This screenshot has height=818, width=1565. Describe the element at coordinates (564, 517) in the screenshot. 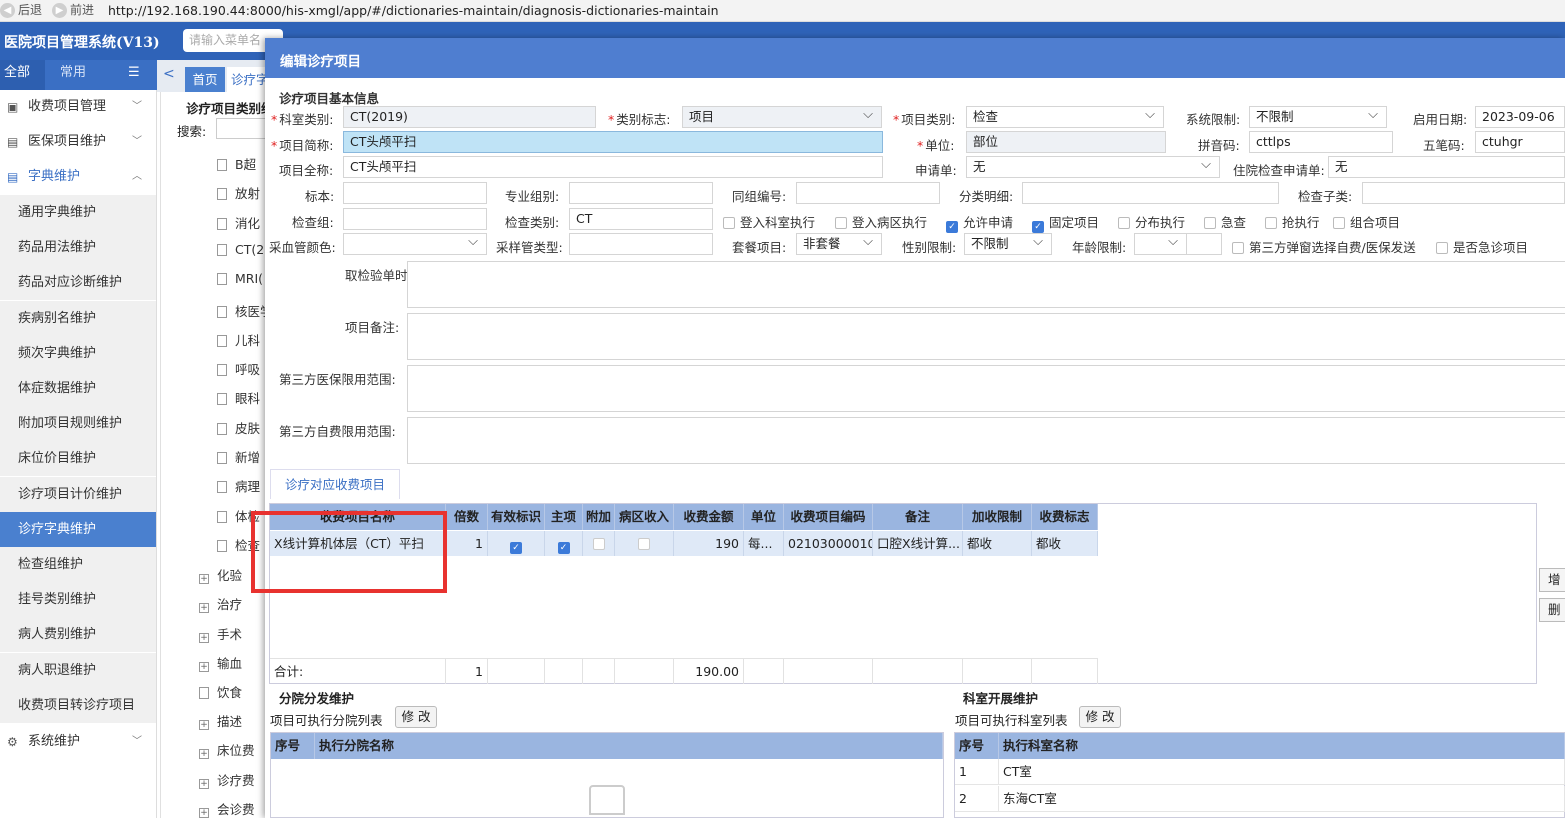

I see `grid-column-header: 主项` at that location.